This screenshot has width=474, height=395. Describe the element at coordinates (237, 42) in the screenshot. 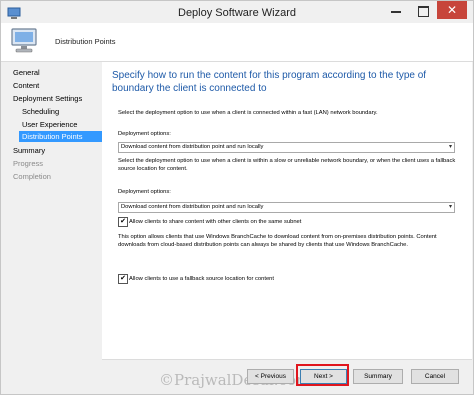

I see `wizard-header: Distribution Points` at that location.